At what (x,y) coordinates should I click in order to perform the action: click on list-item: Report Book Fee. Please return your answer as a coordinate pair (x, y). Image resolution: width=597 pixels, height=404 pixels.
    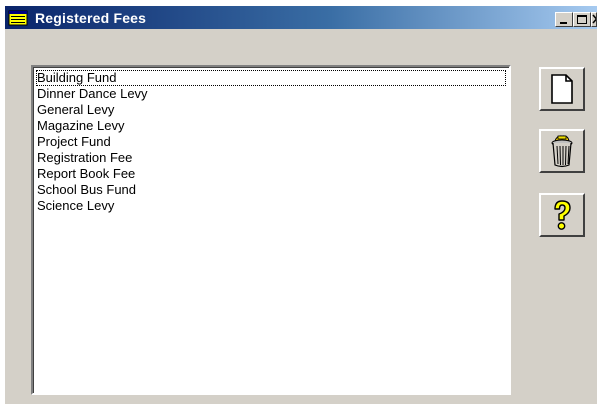
    Looking at the image, I should click on (271, 174).